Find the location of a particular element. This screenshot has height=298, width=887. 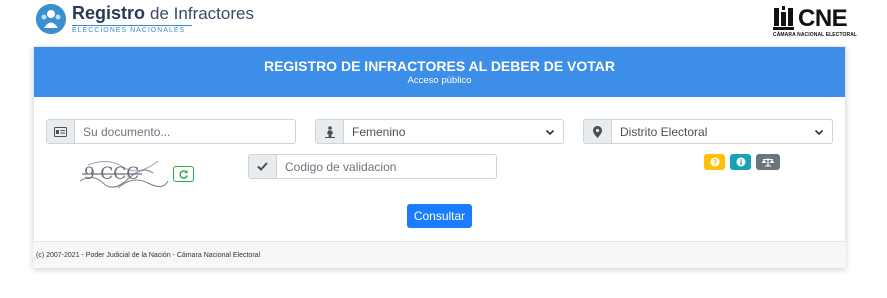

registro-logo-icon is located at coordinates (51, 18).